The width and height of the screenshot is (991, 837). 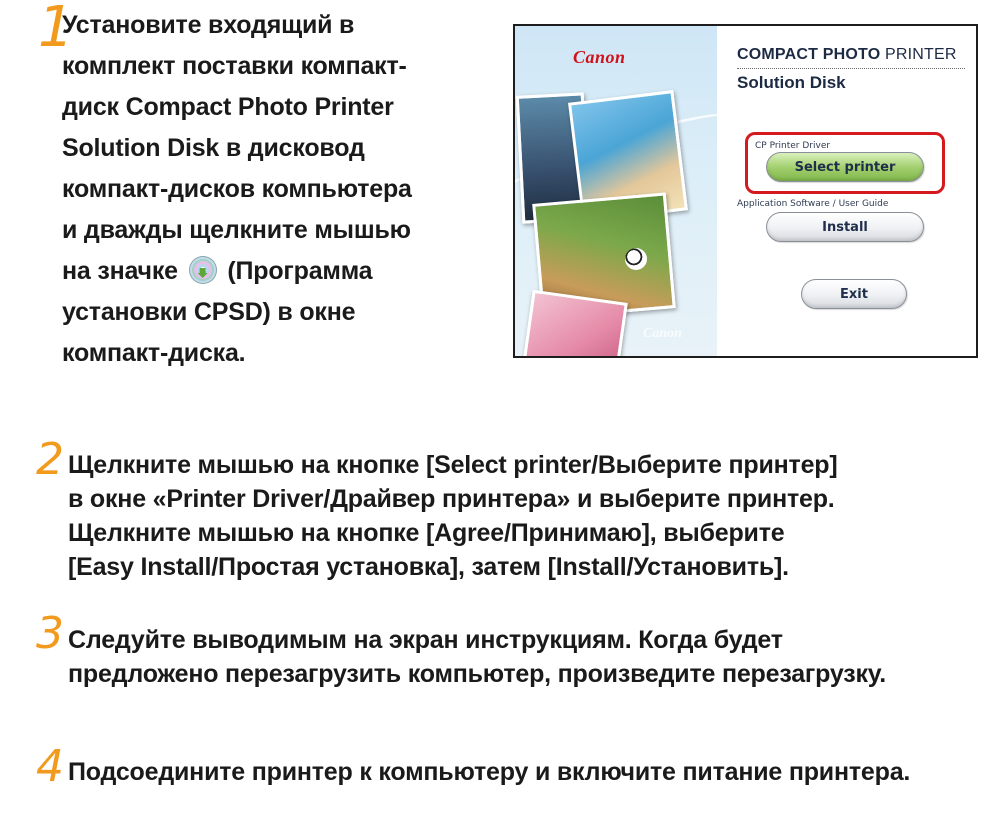 What do you see at coordinates (813, 204) in the screenshot?
I see `application-software-label: Application Software / User Guide` at bounding box center [813, 204].